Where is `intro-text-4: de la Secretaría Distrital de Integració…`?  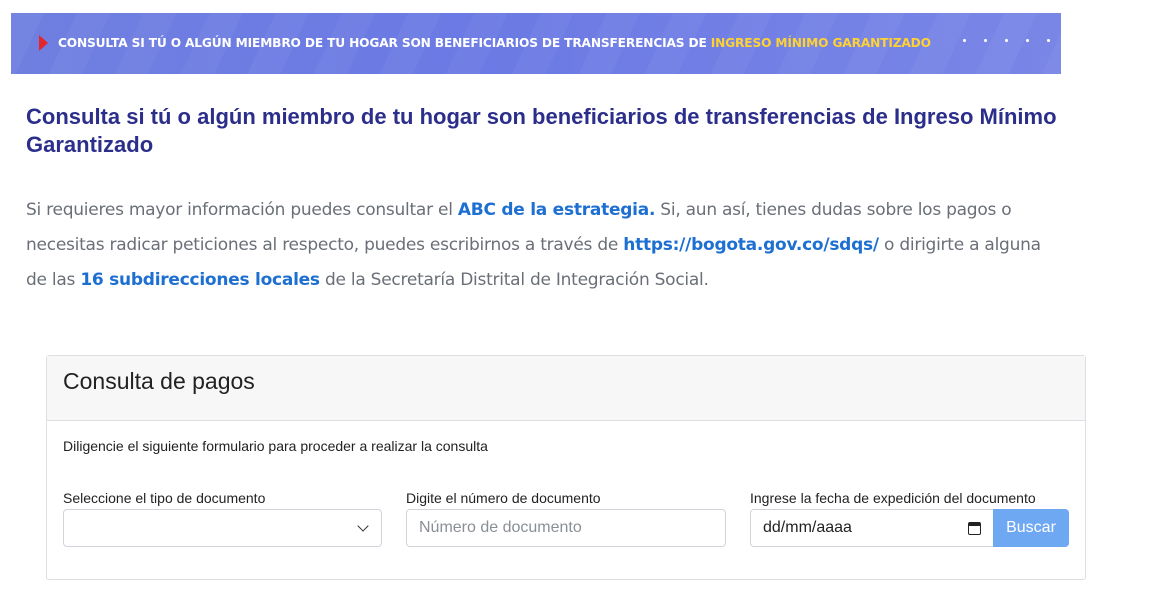
intro-text-4: de la Secretaría Distrital de Integració… is located at coordinates (514, 280).